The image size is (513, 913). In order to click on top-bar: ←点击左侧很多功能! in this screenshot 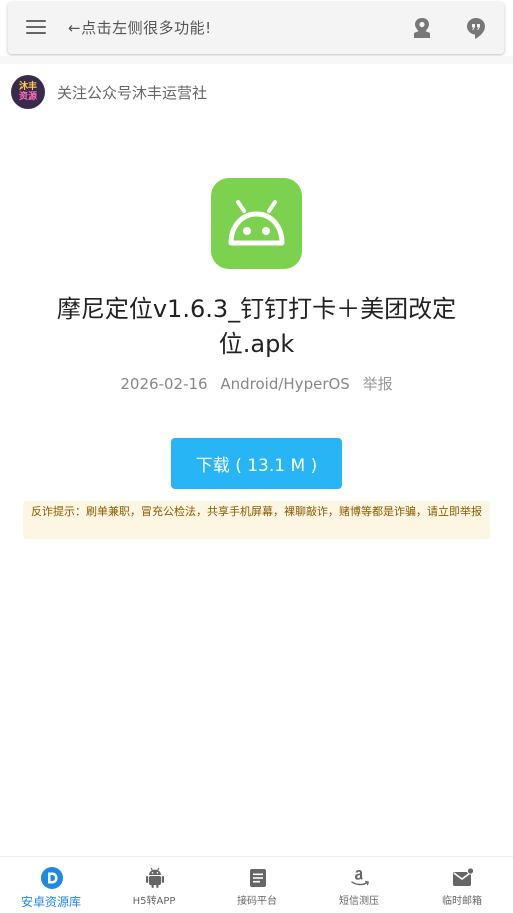, I will do `click(256, 28)`.